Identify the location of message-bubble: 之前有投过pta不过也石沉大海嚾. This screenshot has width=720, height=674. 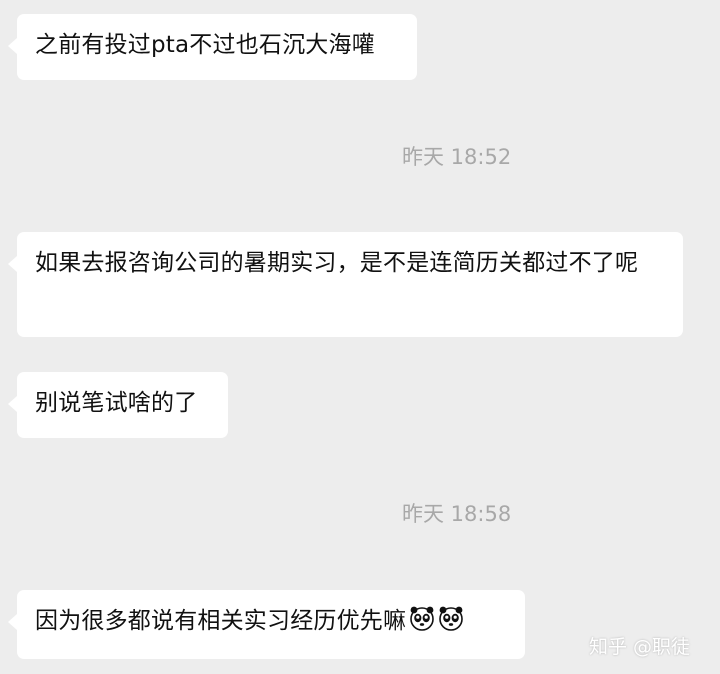
(212, 47).